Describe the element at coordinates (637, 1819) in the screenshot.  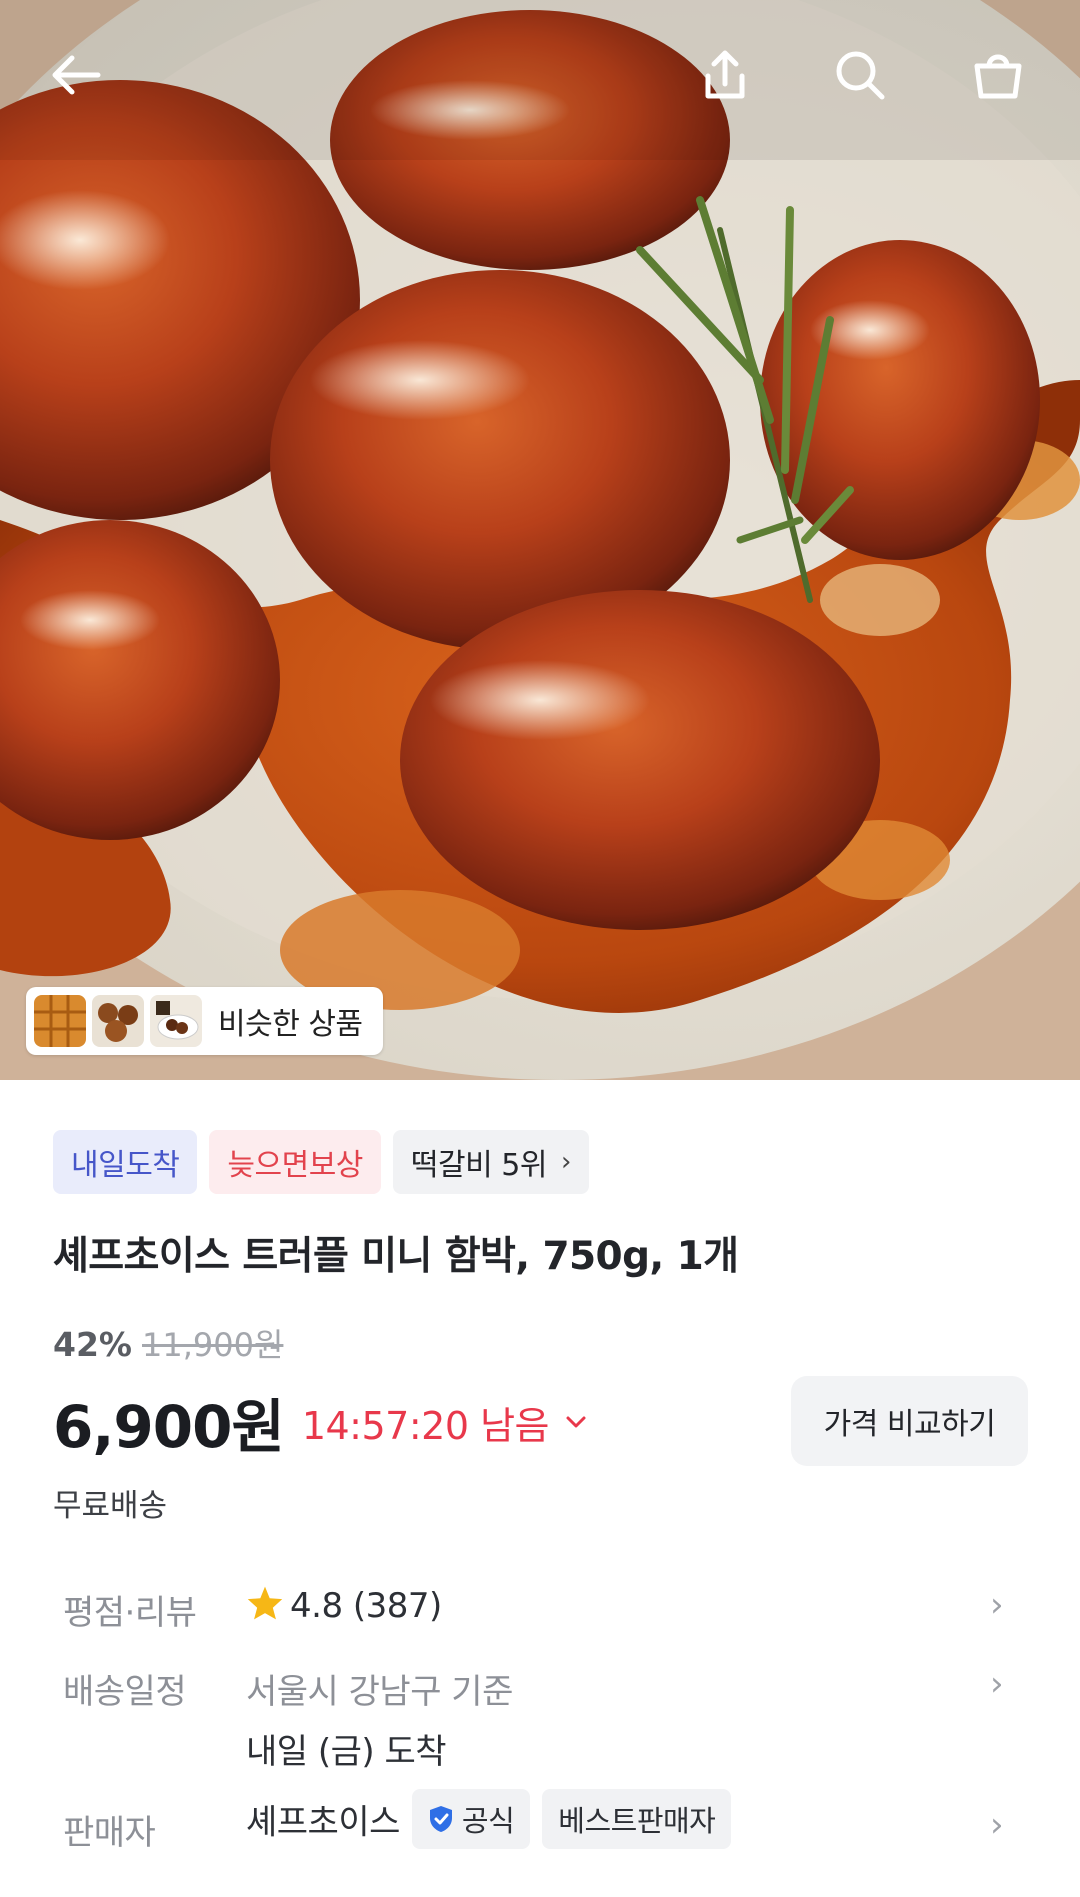
I see `best-seller-chip: 베스트판매자` at that location.